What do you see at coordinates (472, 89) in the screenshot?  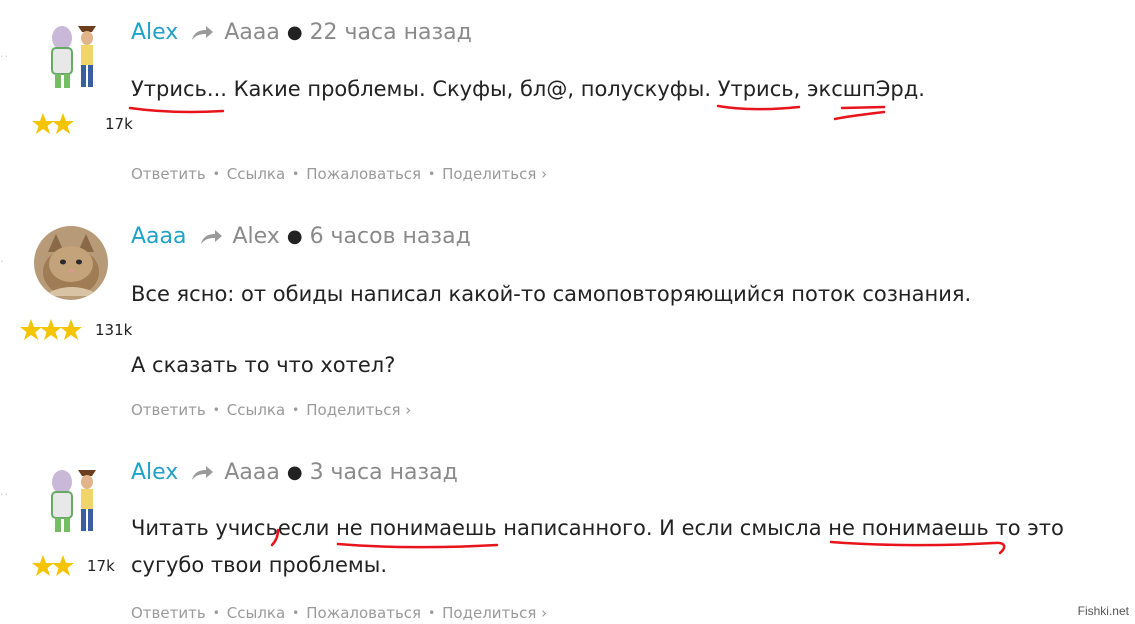 I see `text-segment: Какие проблемы. Скуфы, бл@, полускуфы.` at bounding box center [472, 89].